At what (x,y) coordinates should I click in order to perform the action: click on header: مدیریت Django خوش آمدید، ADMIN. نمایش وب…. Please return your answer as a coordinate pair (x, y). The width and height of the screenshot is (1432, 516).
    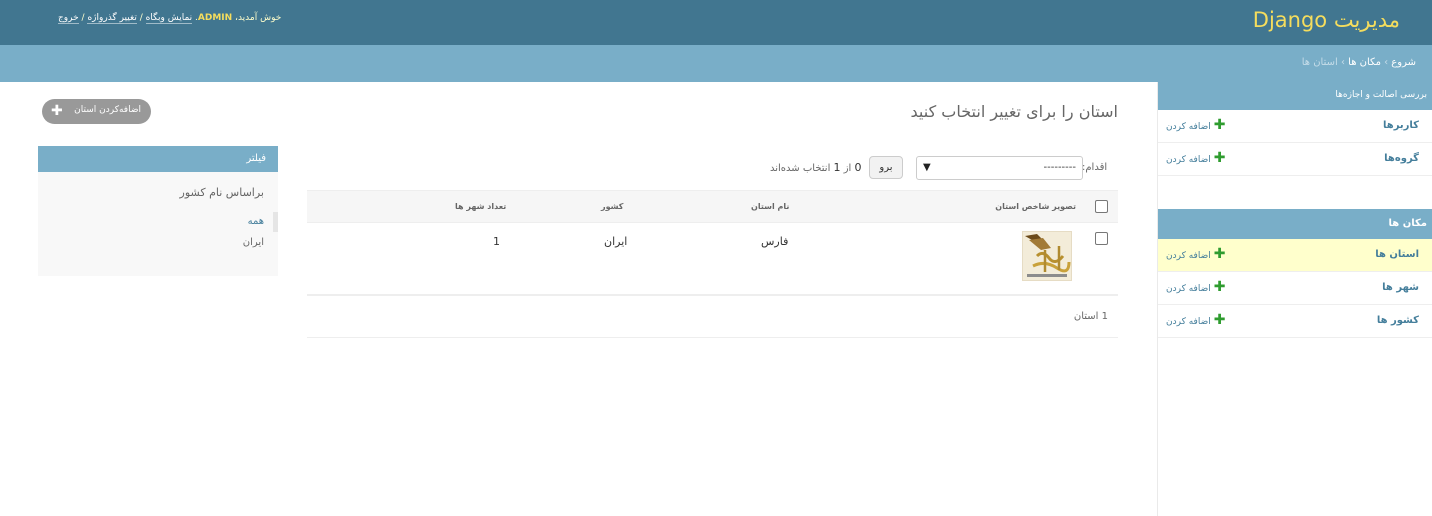
    Looking at the image, I should click on (716, 22).